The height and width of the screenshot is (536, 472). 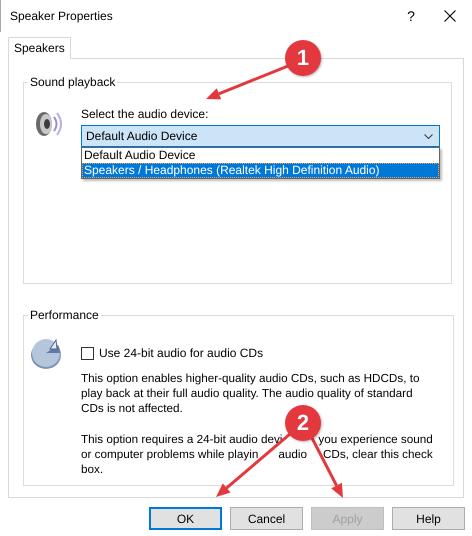 I want to click on audio-checkbox: Use 24-bit audio for audio CDs, so click(x=262, y=353).